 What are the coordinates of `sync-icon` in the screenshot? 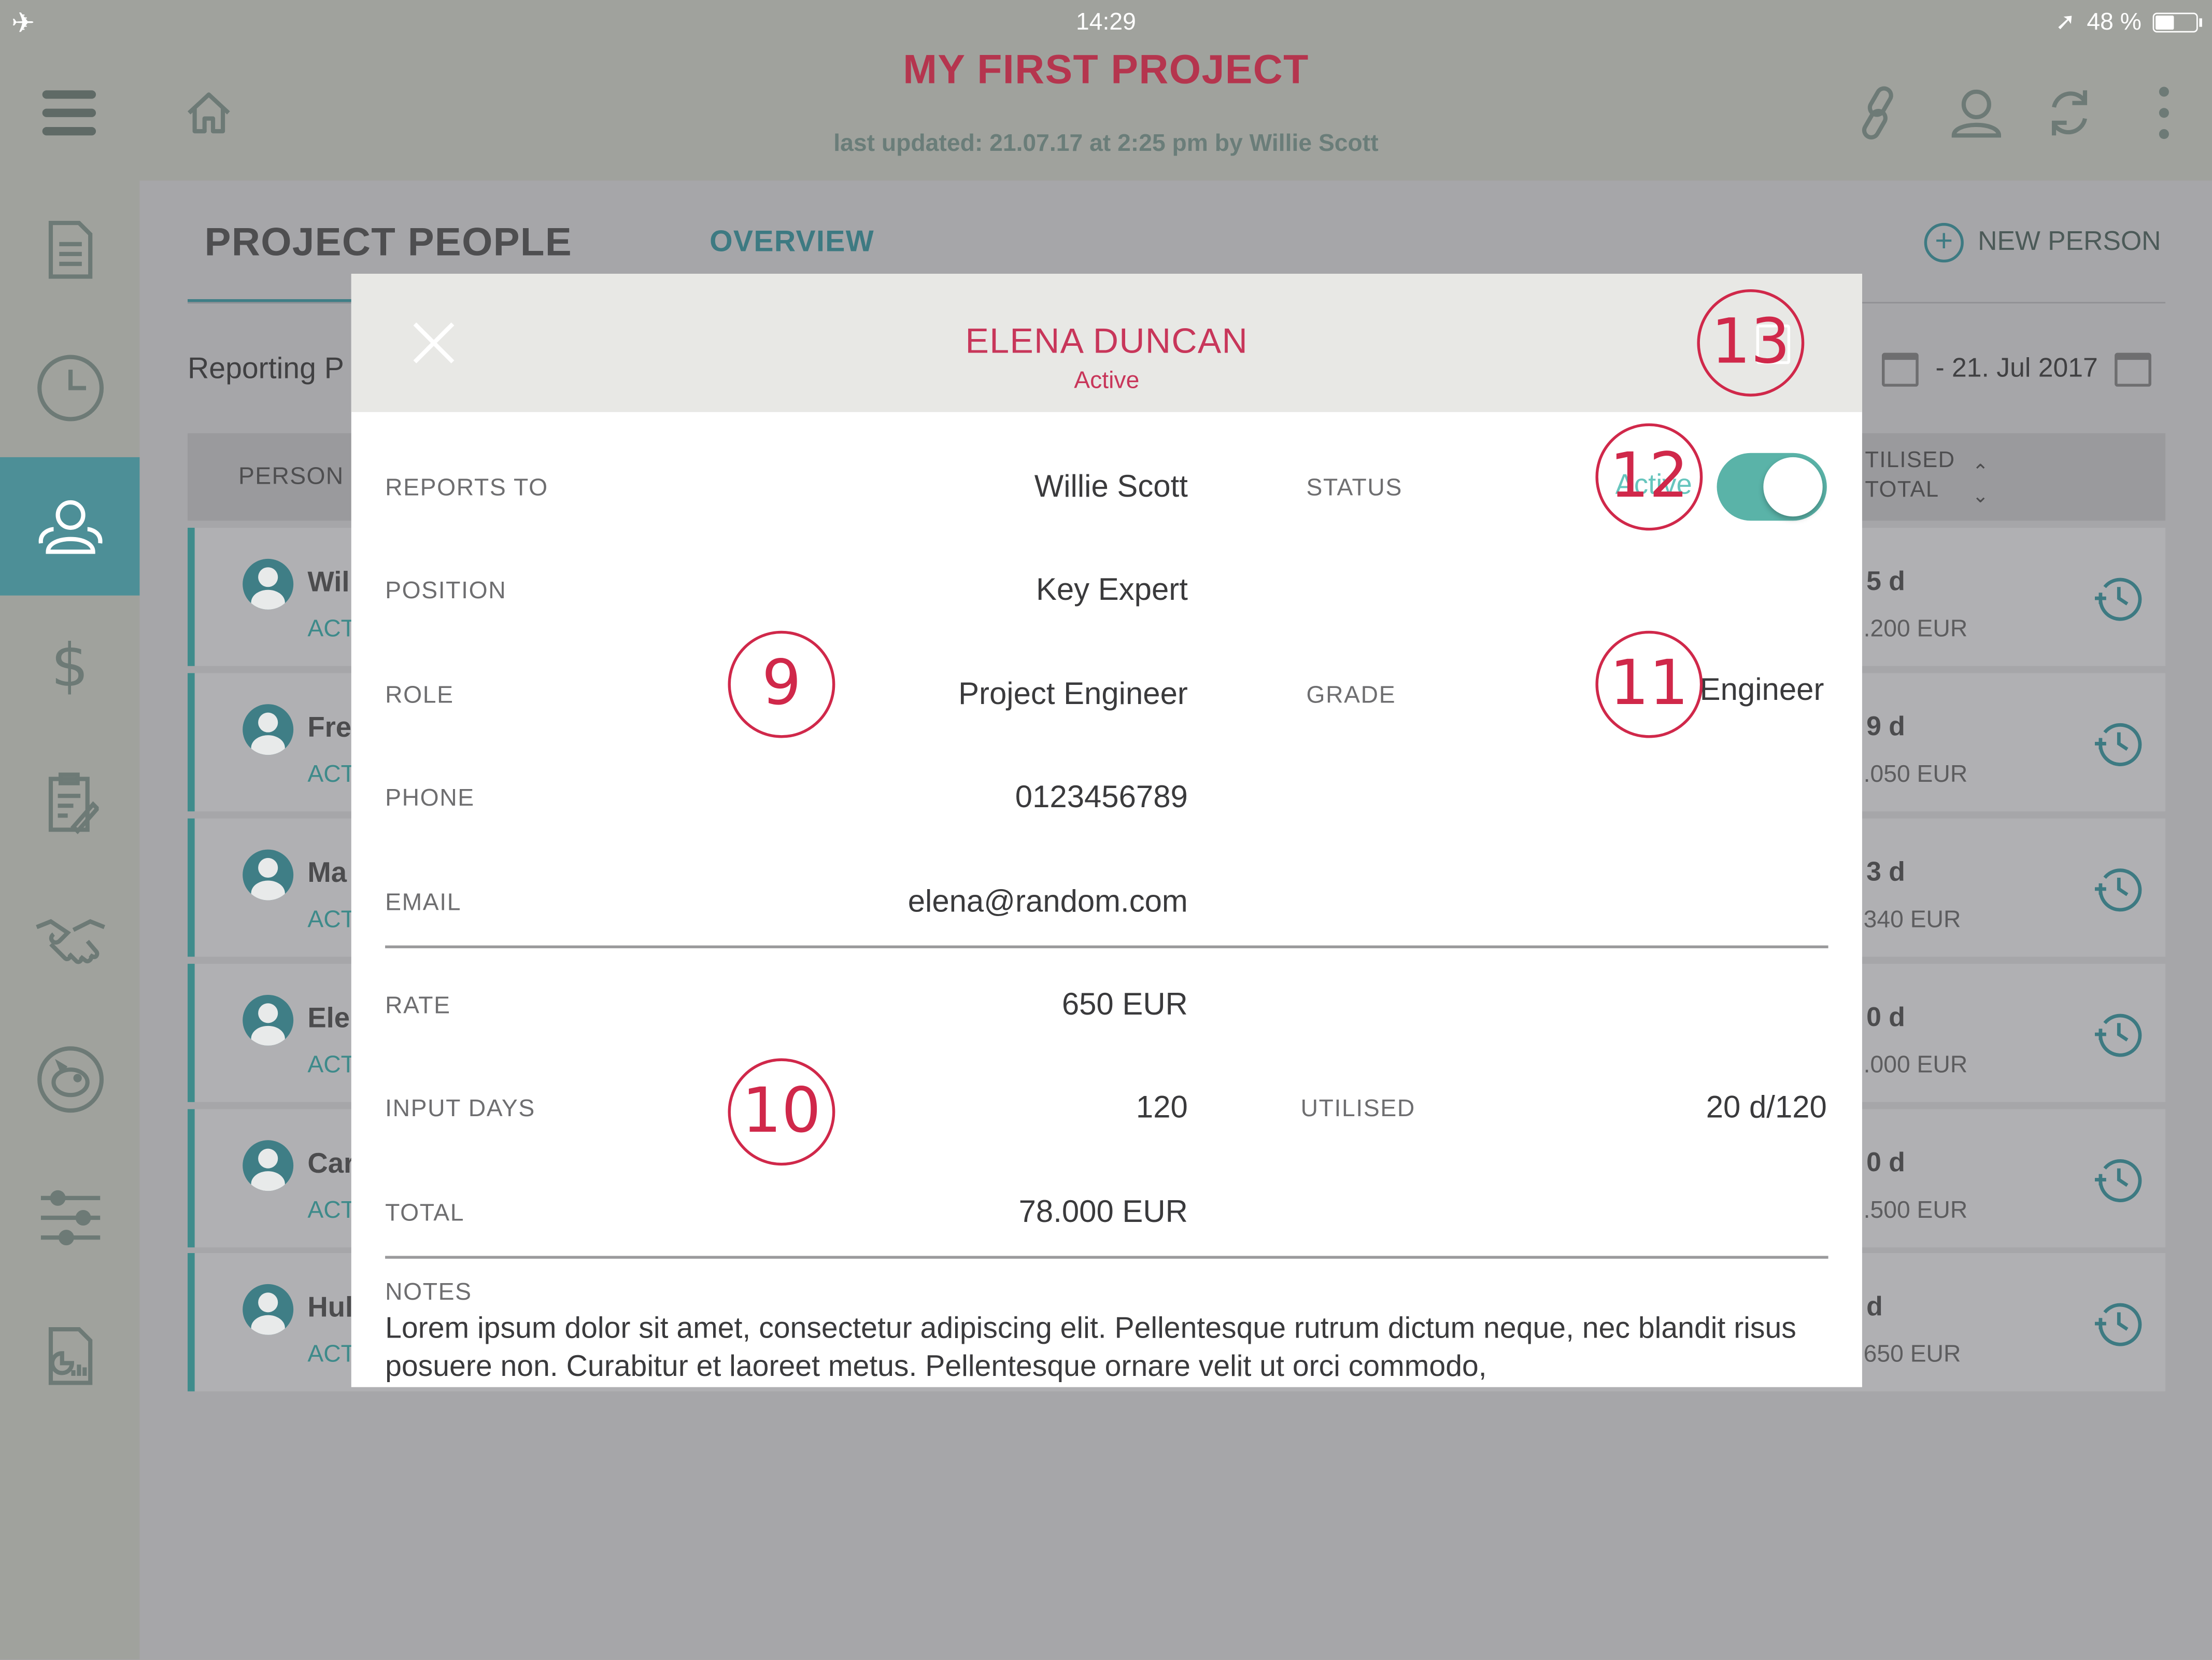 It's located at (2069, 113).